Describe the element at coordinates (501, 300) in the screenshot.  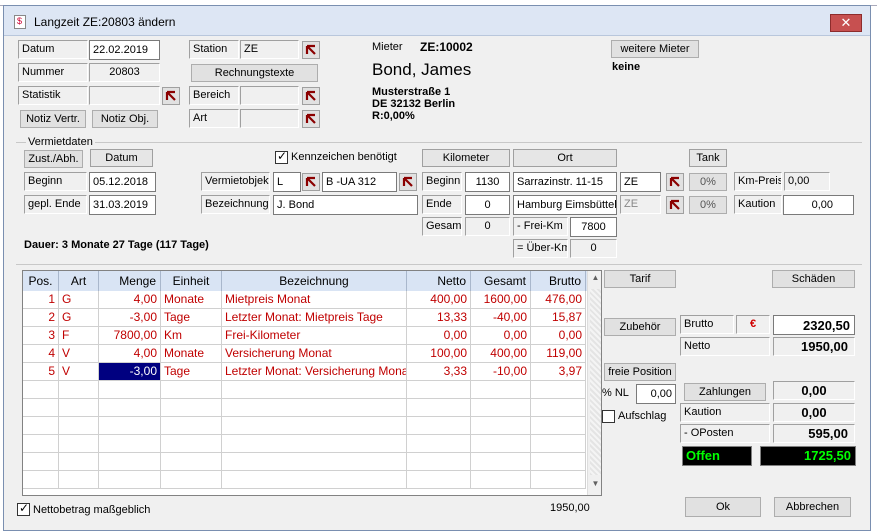
I see `cell-gesamt: 1600,00` at that location.